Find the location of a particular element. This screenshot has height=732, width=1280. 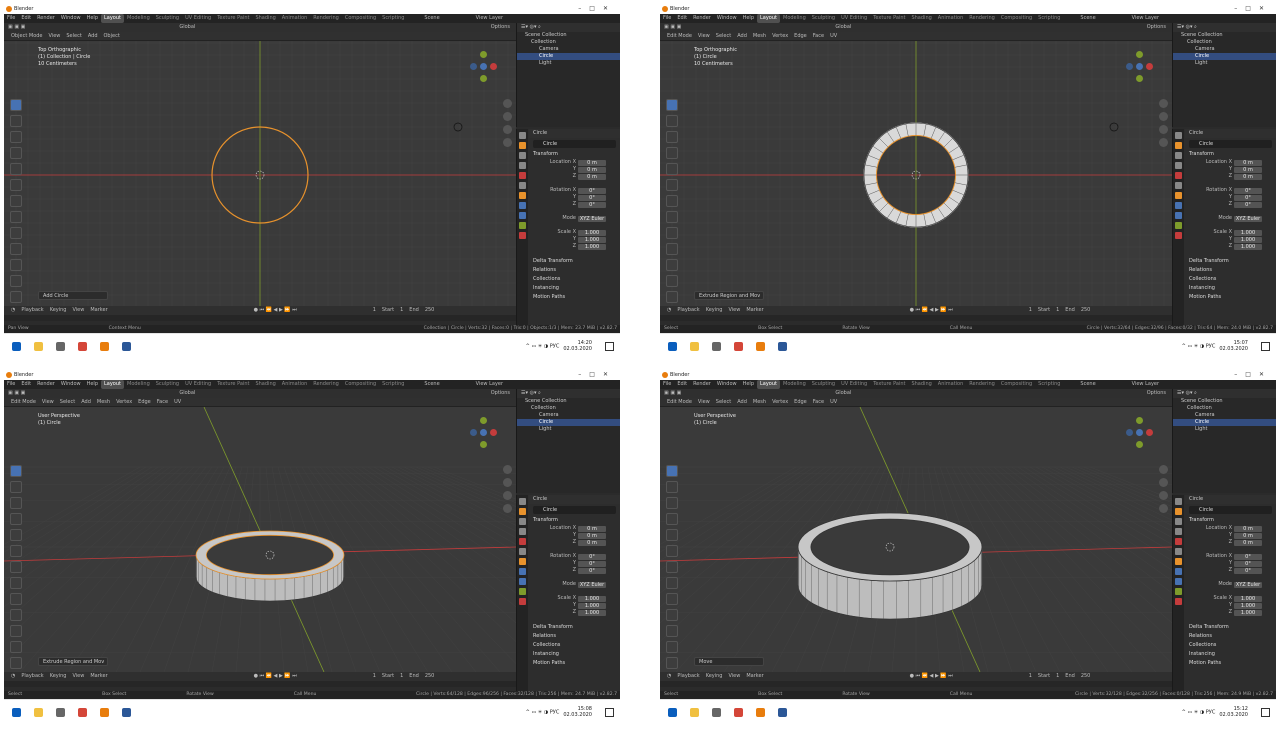

section-delta-transform: Delta Transform is located at coordinates (574, 261).